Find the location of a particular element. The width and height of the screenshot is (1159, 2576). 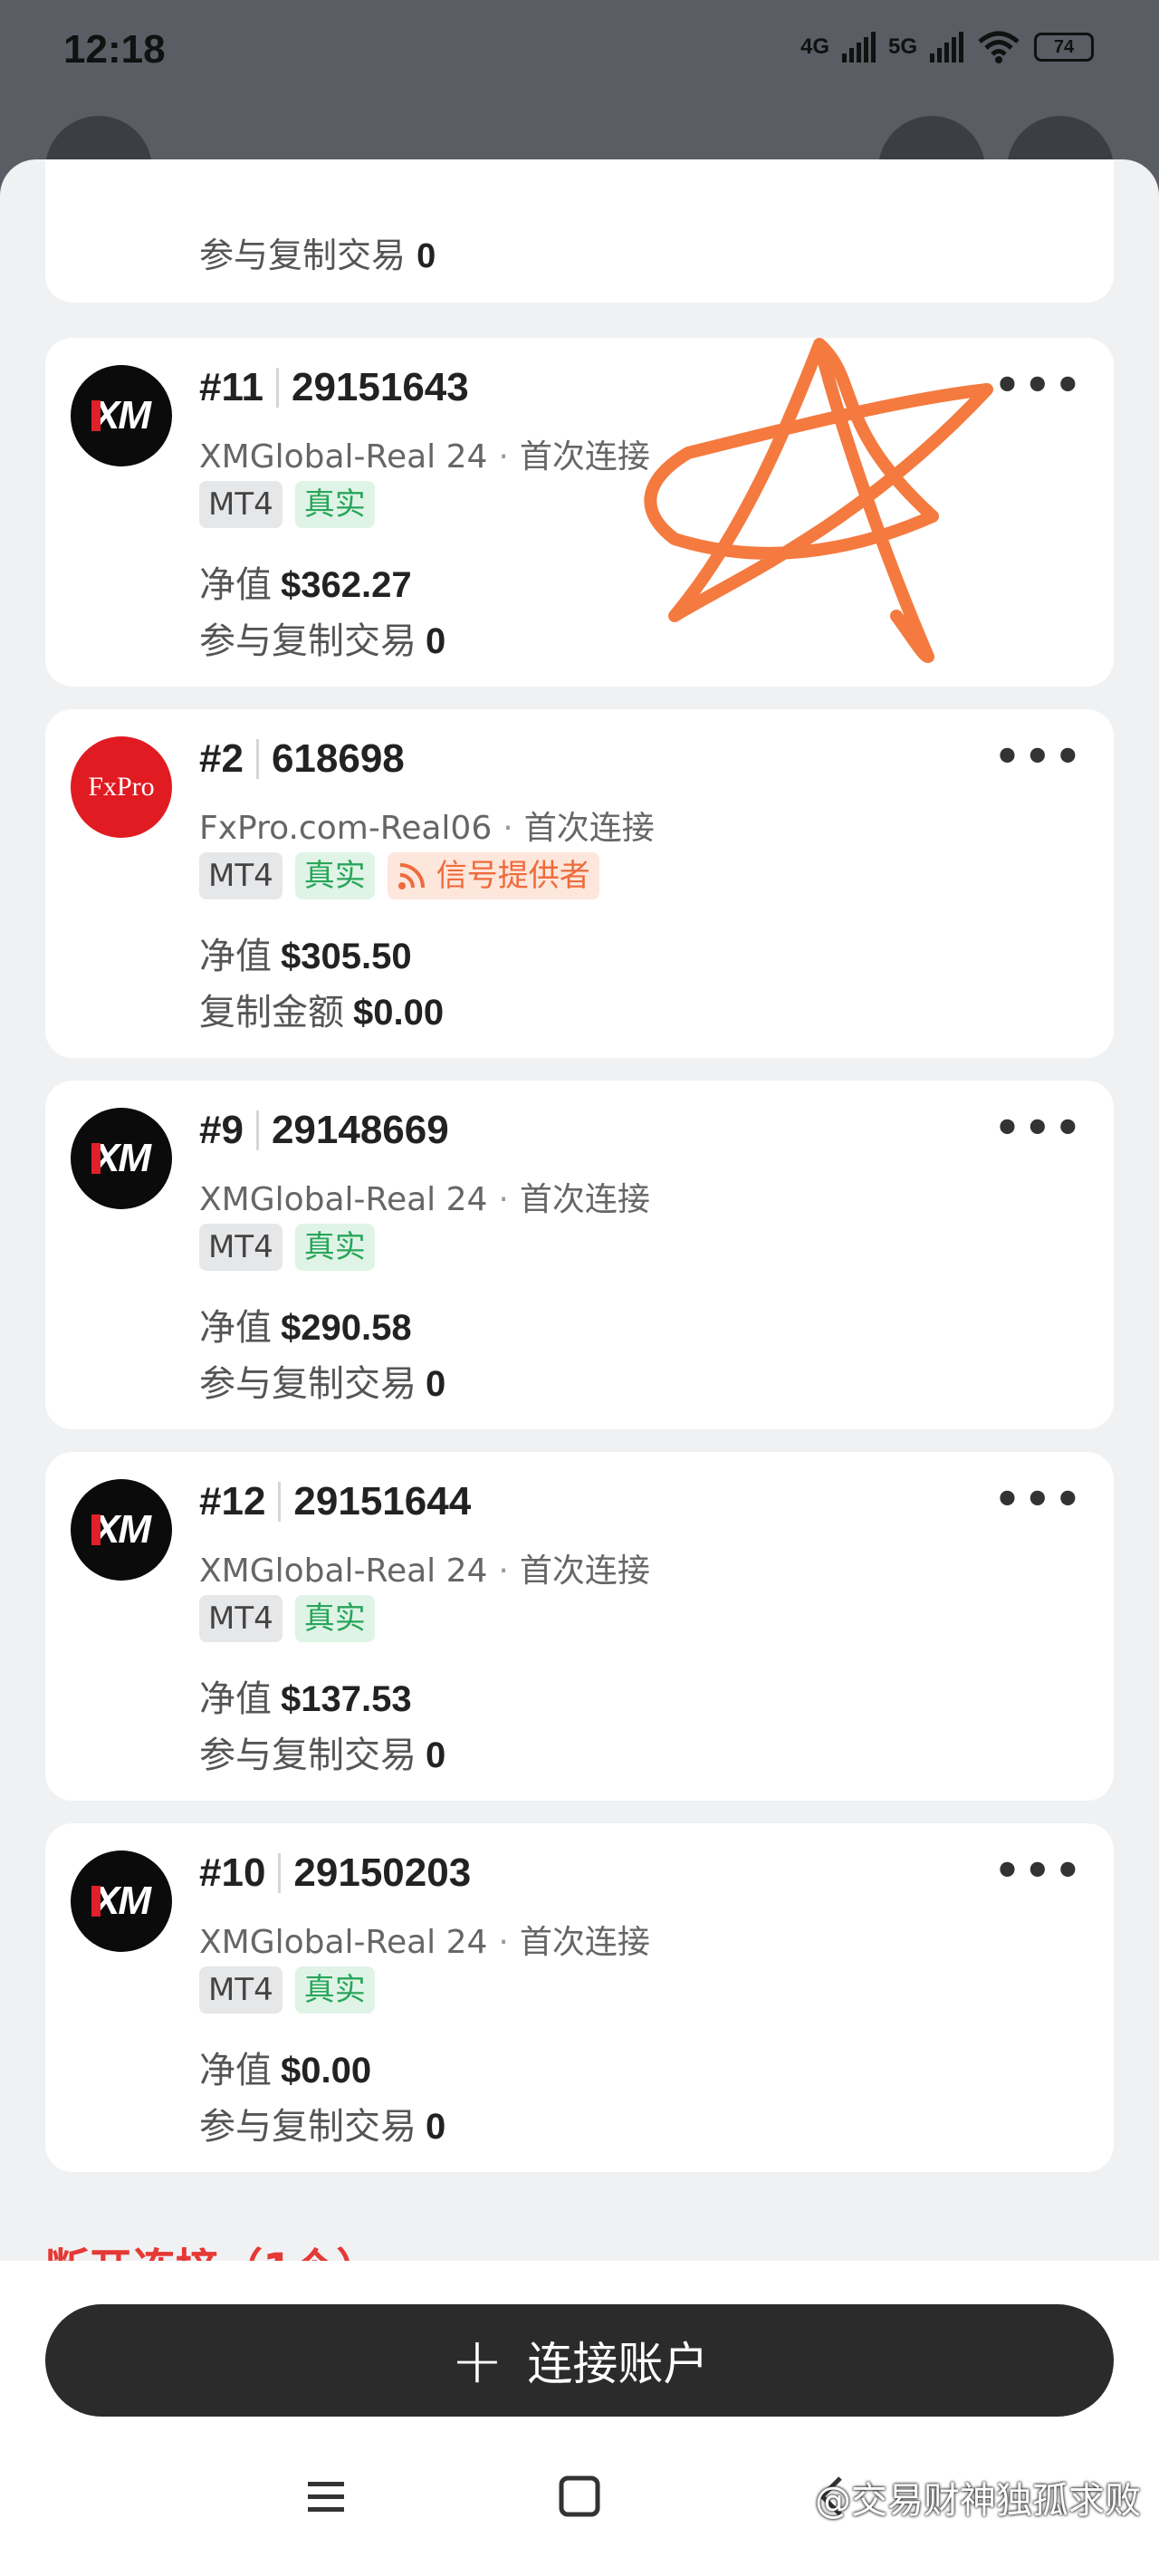

equity-row: 净值 $0.00 is located at coordinates (285, 2067).